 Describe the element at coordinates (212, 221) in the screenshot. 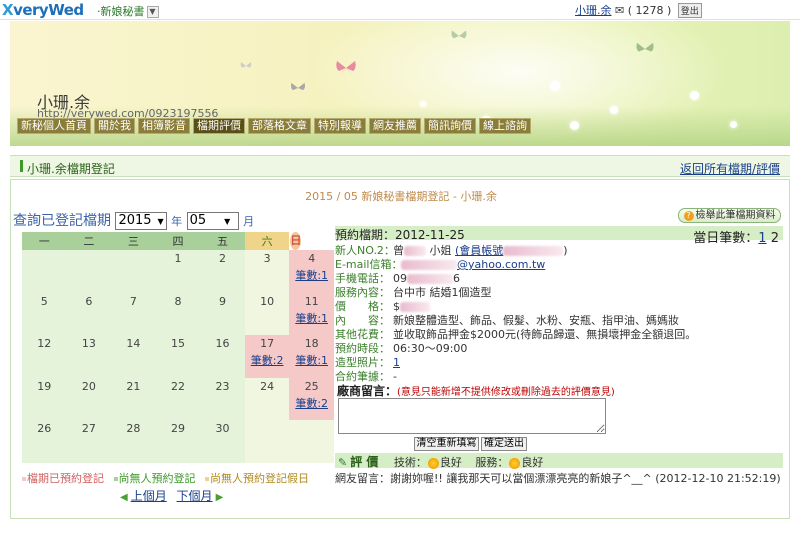

I see `month-select: 05 ▼` at that location.